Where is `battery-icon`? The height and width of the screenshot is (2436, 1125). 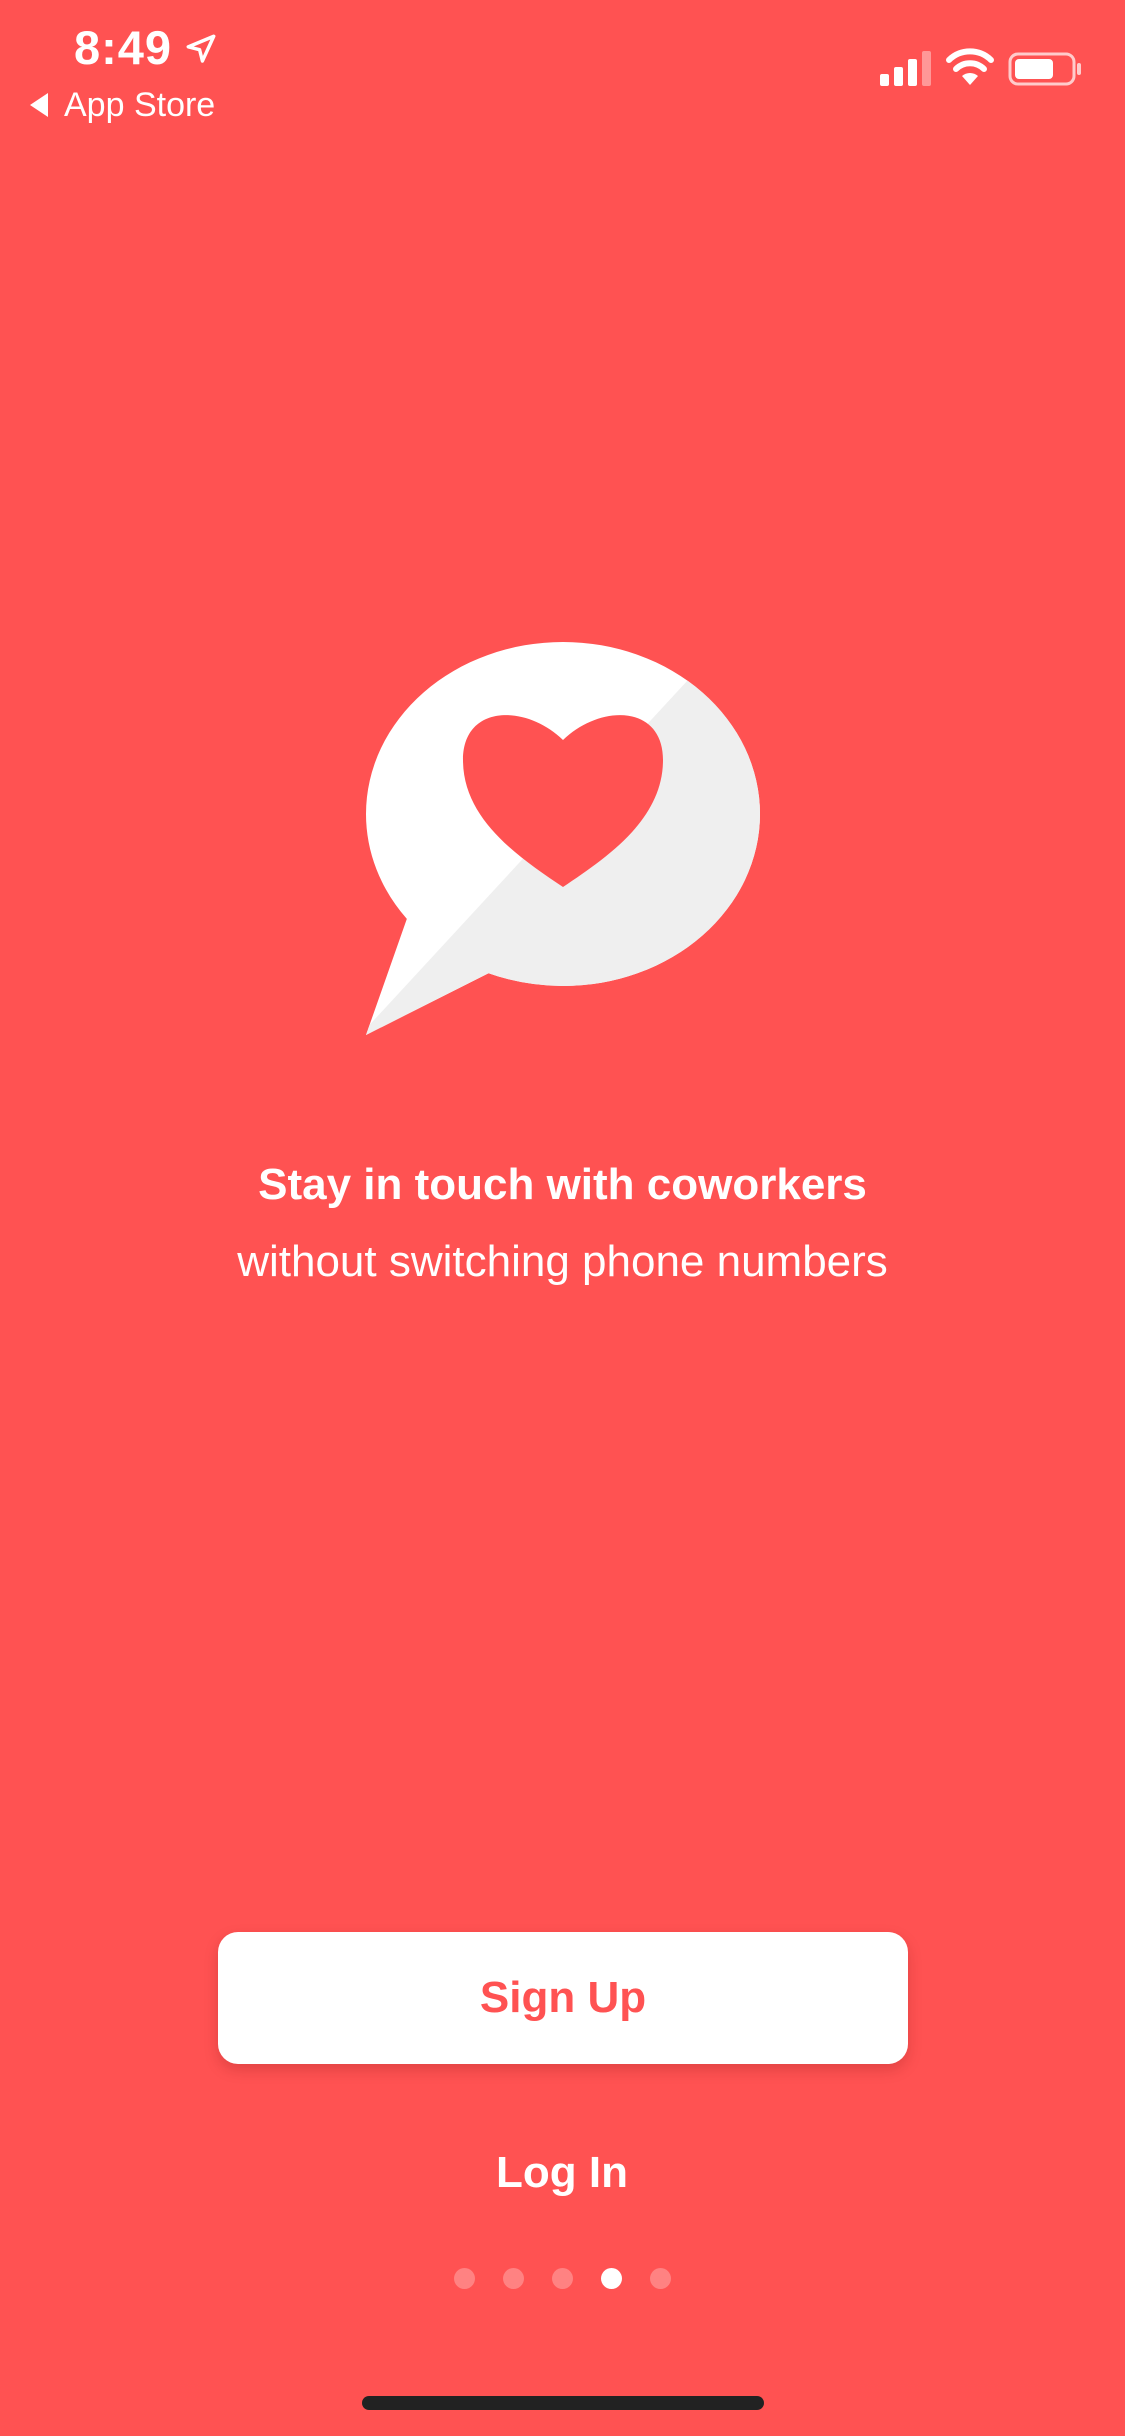
battery-icon is located at coordinates (1044, 69).